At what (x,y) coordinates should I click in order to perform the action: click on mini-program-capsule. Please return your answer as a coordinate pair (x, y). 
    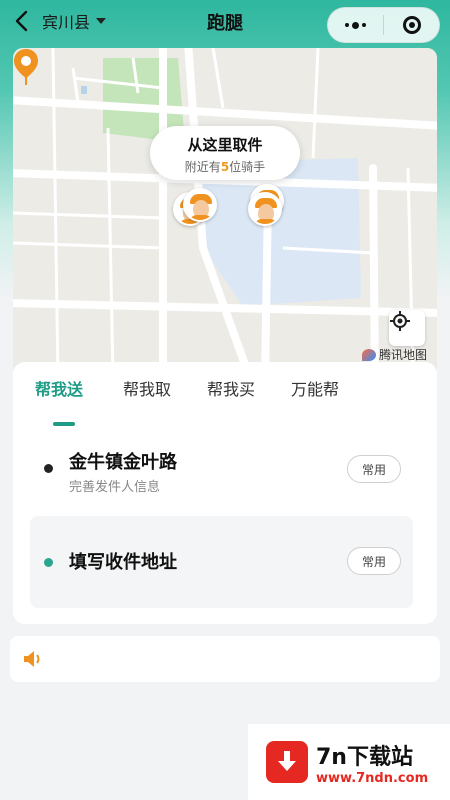
    Looking at the image, I should click on (383, 25).